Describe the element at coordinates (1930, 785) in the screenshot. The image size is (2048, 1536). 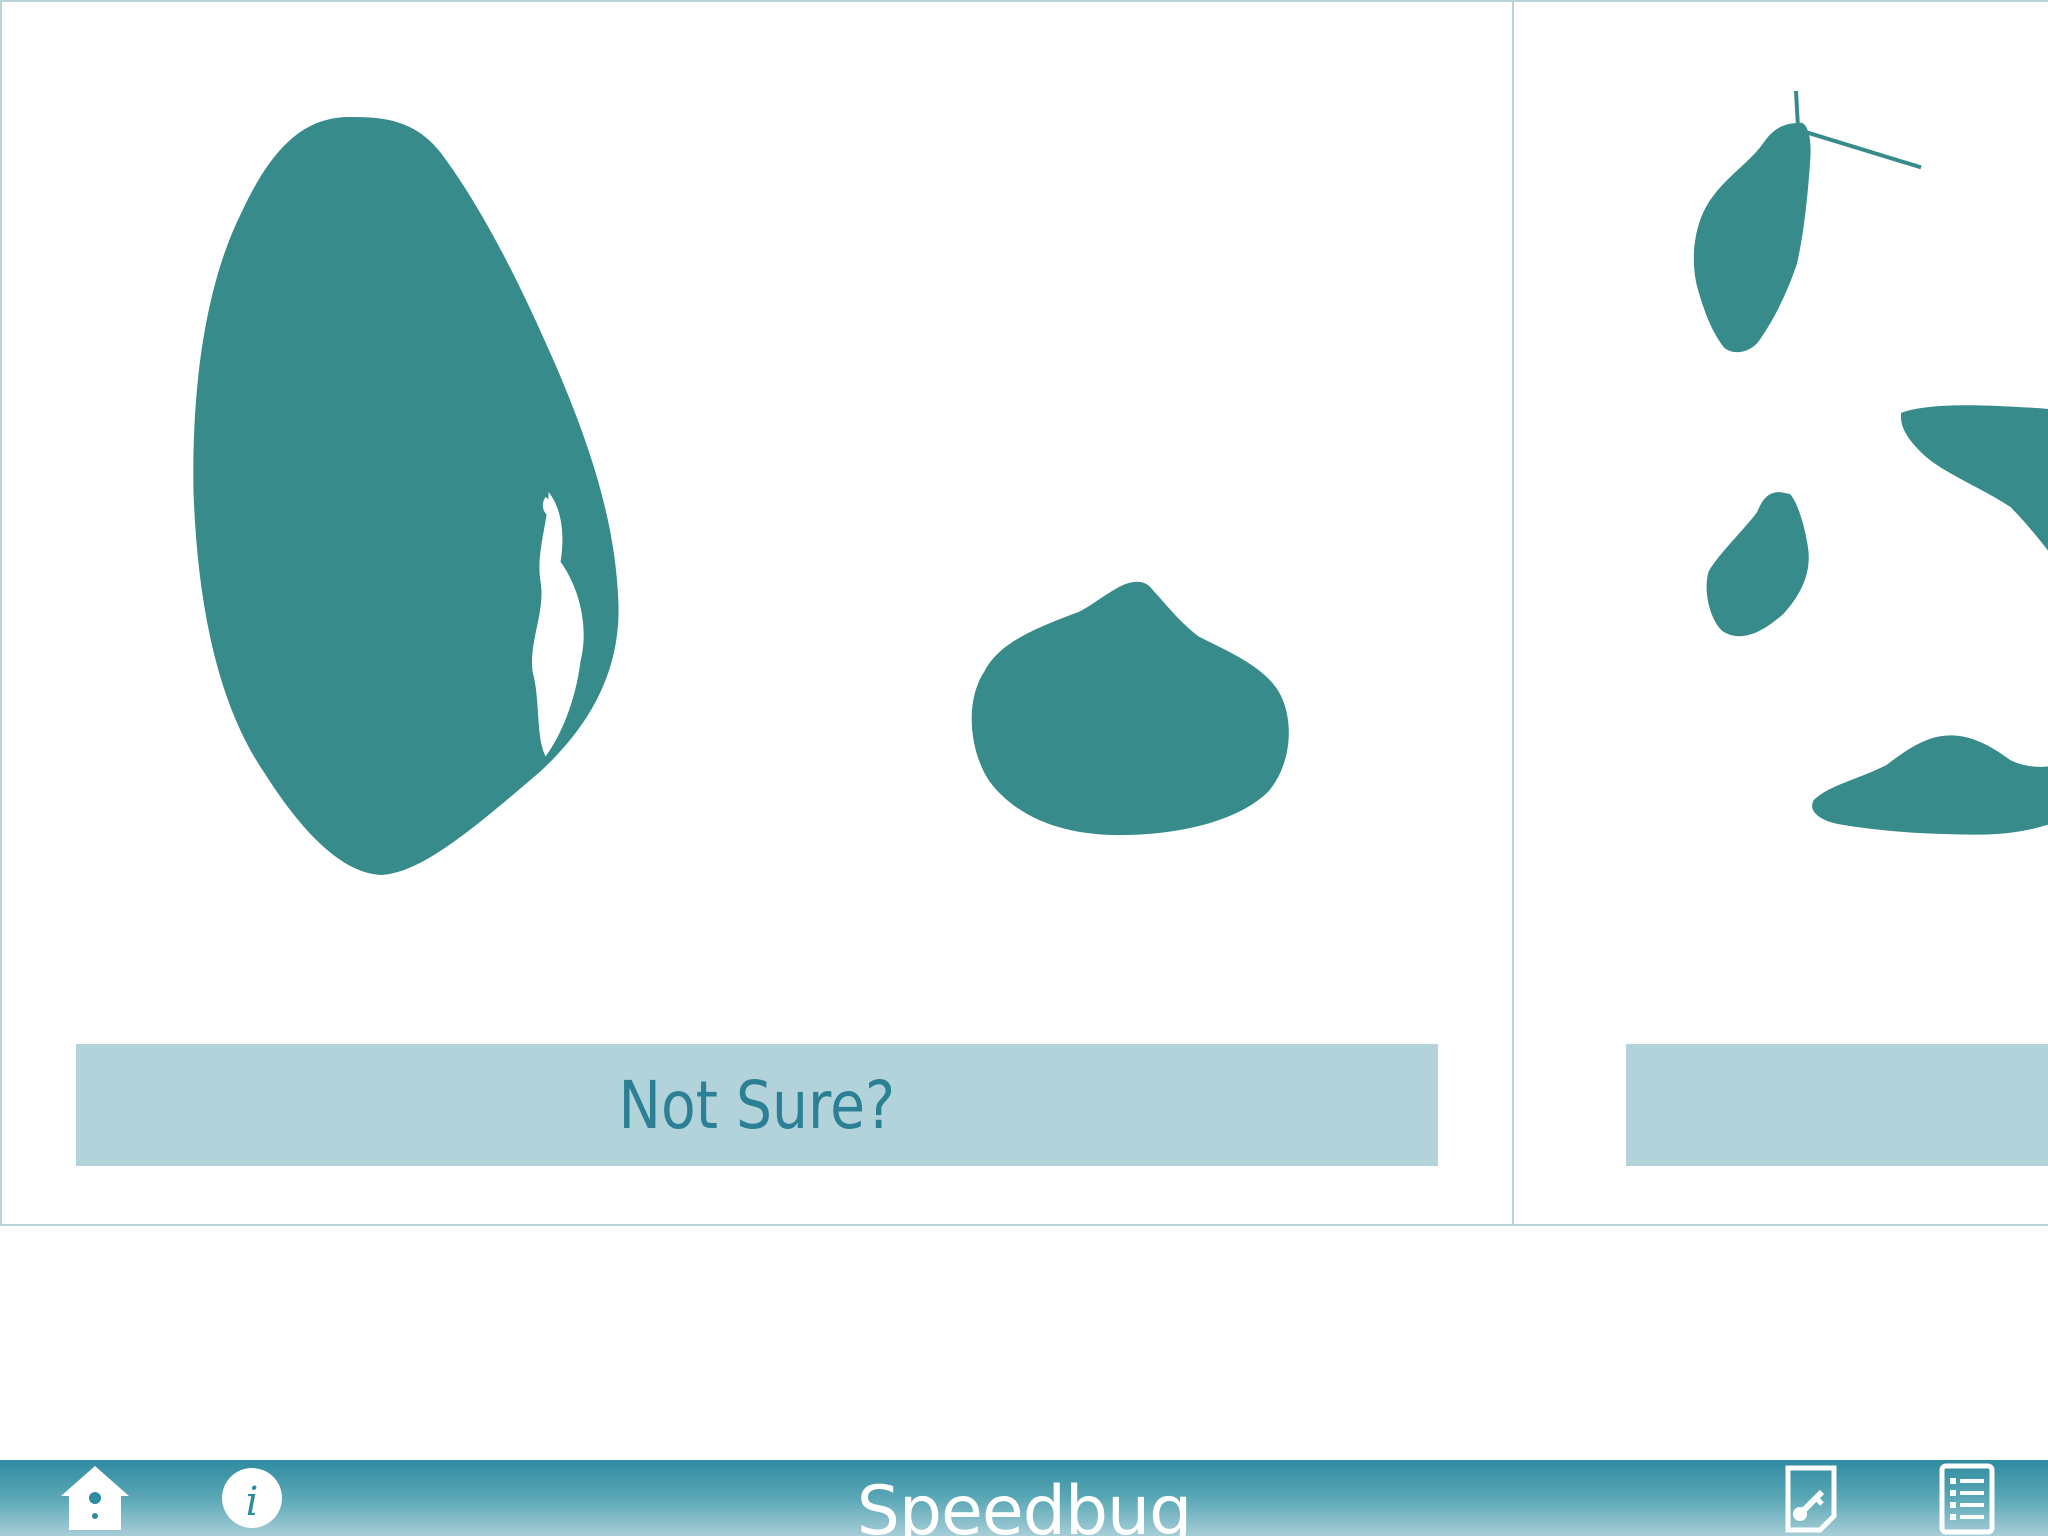
I see `flat-conical-shell-silhouette` at that location.